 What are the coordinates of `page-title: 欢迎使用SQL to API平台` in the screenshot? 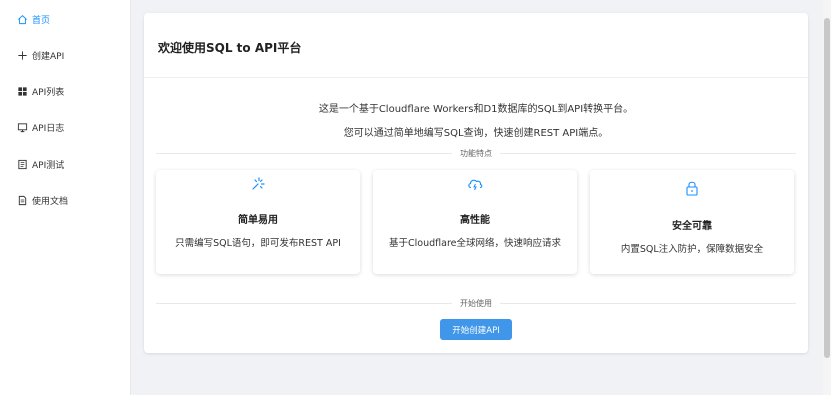 It's located at (230, 48).